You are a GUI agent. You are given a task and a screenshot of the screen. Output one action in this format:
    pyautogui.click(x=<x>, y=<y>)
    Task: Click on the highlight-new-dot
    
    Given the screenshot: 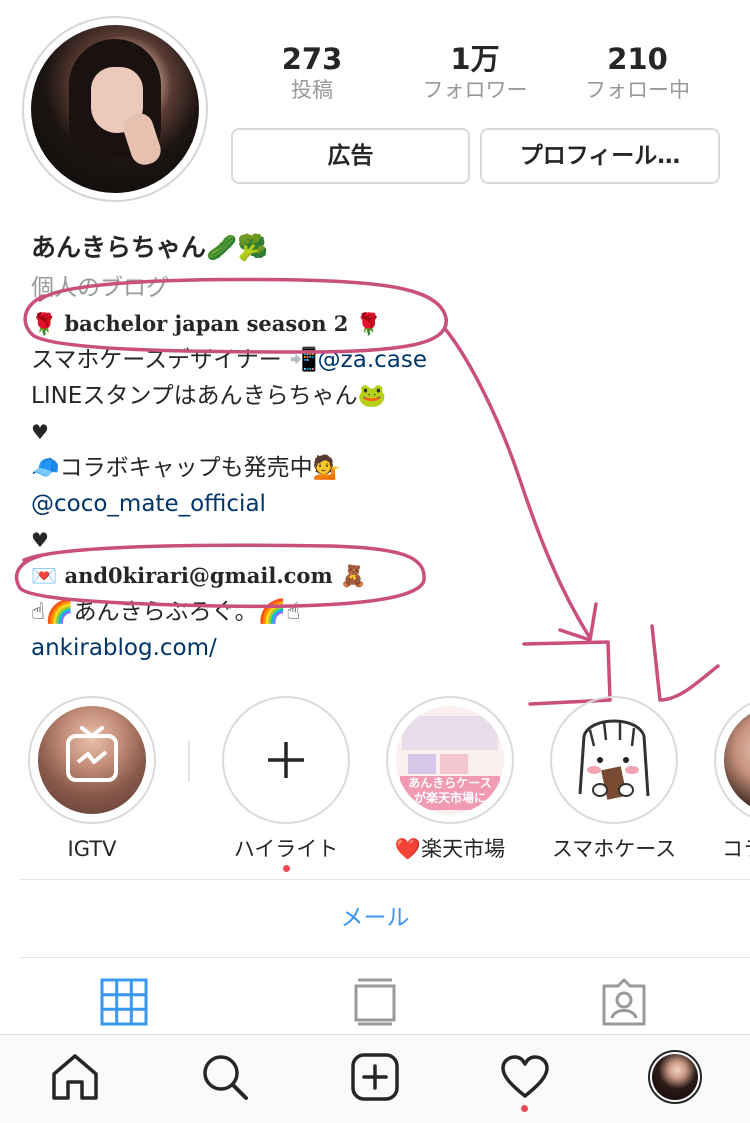 What is the action you would take?
    pyautogui.click(x=286, y=868)
    